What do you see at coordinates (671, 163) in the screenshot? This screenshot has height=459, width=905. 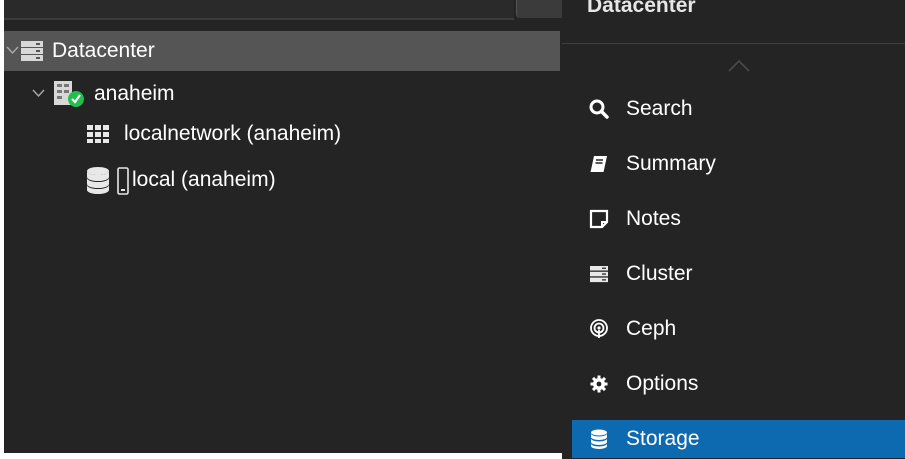 I see `menu-item-label: Summary` at bounding box center [671, 163].